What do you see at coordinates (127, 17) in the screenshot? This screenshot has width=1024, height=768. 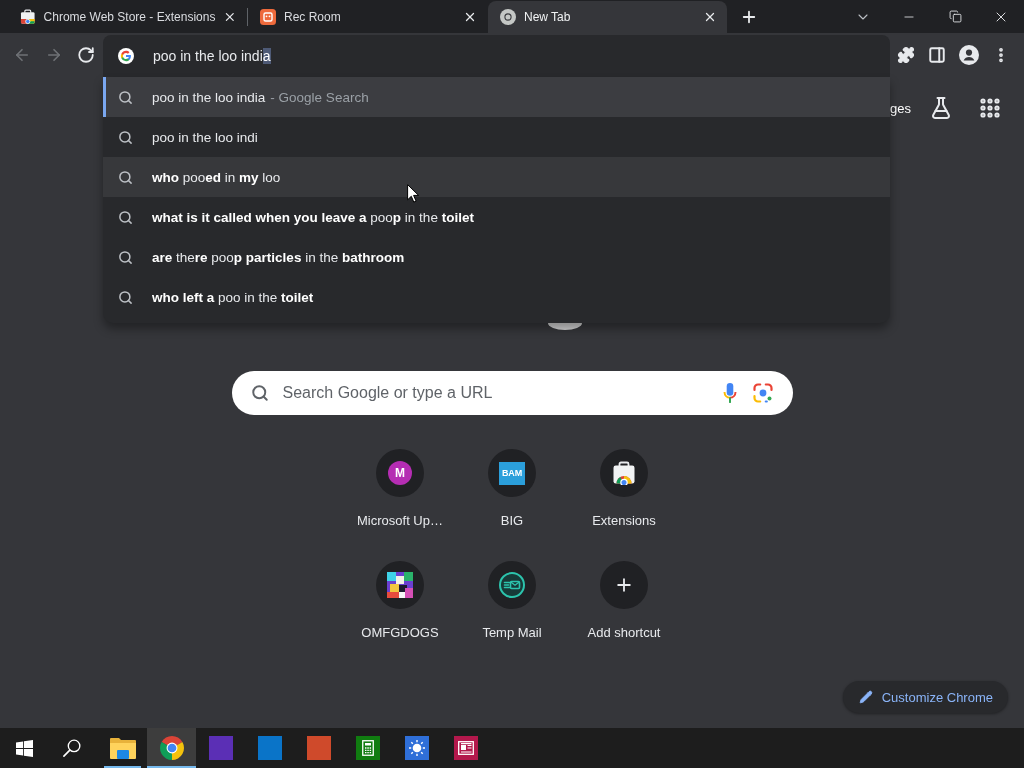 I see `browser-tab: Chrome Web Store - Extensions` at bounding box center [127, 17].